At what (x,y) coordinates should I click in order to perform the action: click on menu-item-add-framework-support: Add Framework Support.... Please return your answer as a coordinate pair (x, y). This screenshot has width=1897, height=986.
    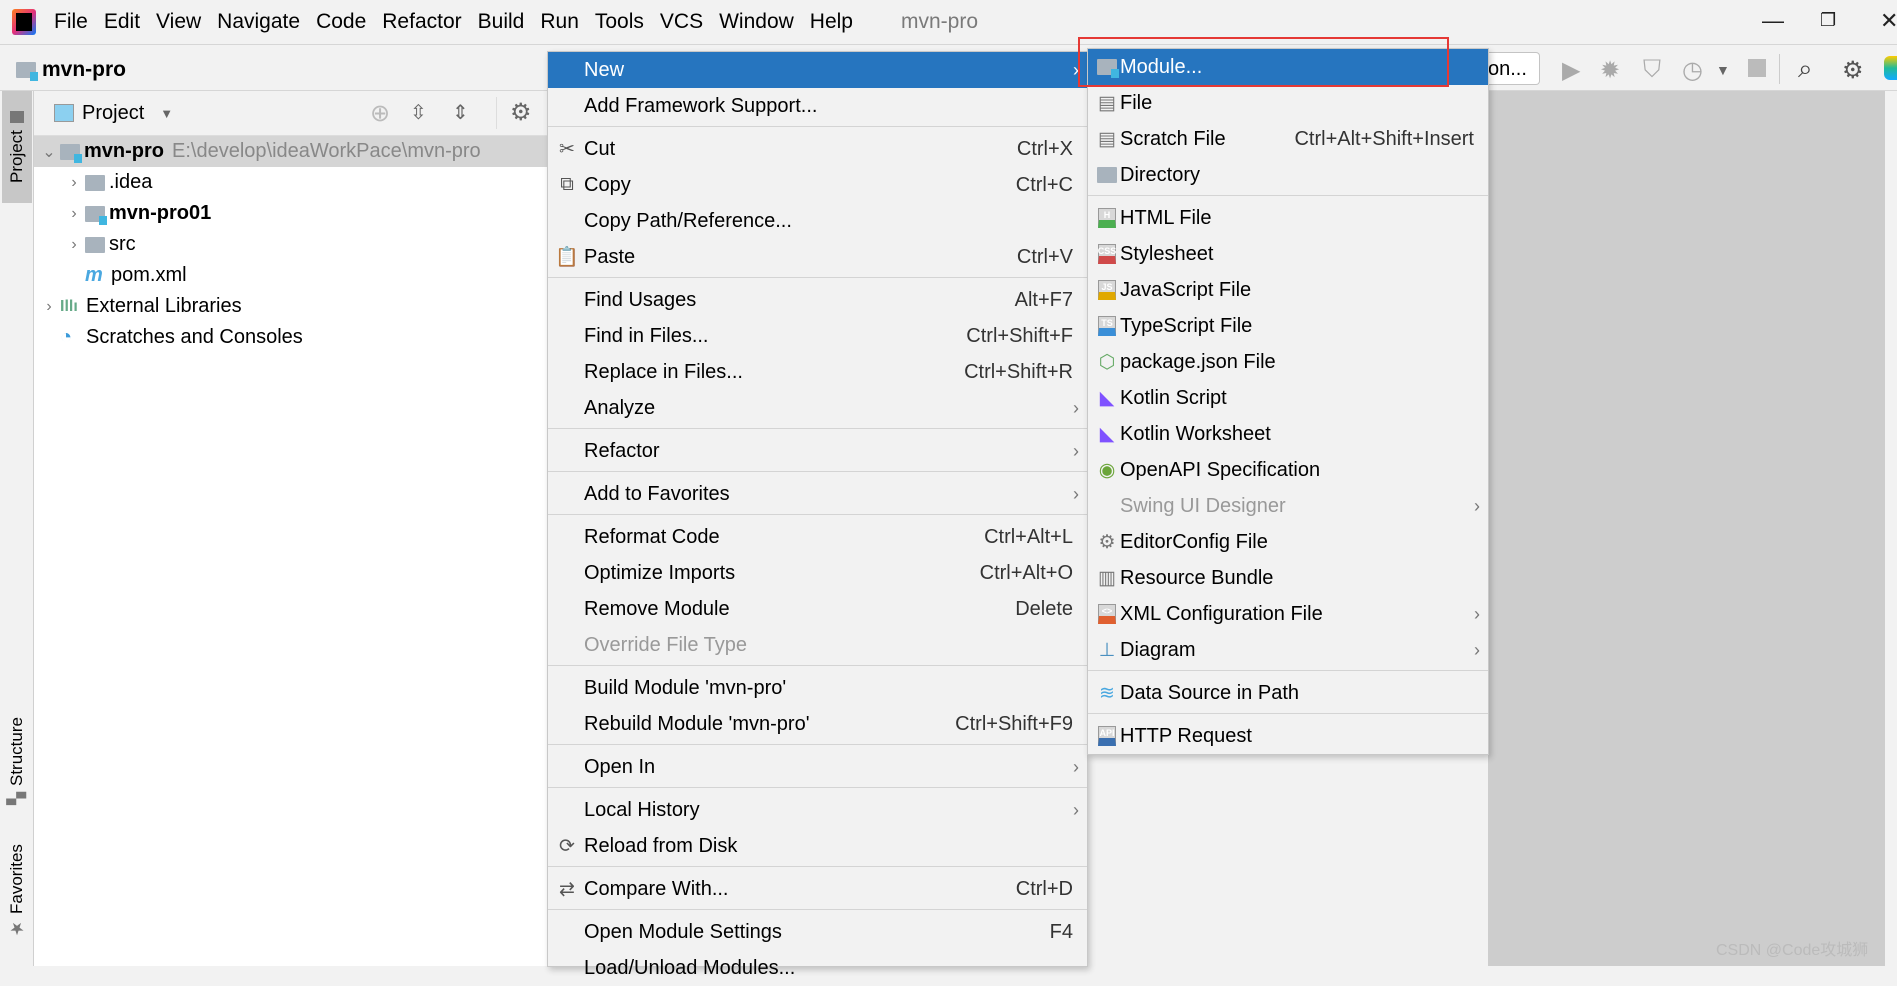
    Looking at the image, I should click on (817, 106).